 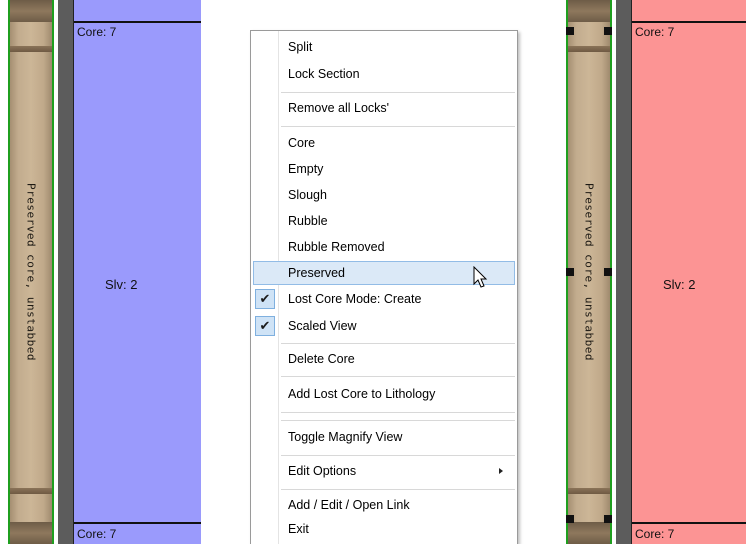 What do you see at coordinates (137, 523) in the screenshot?
I see `left-section-bottom-line` at bounding box center [137, 523].